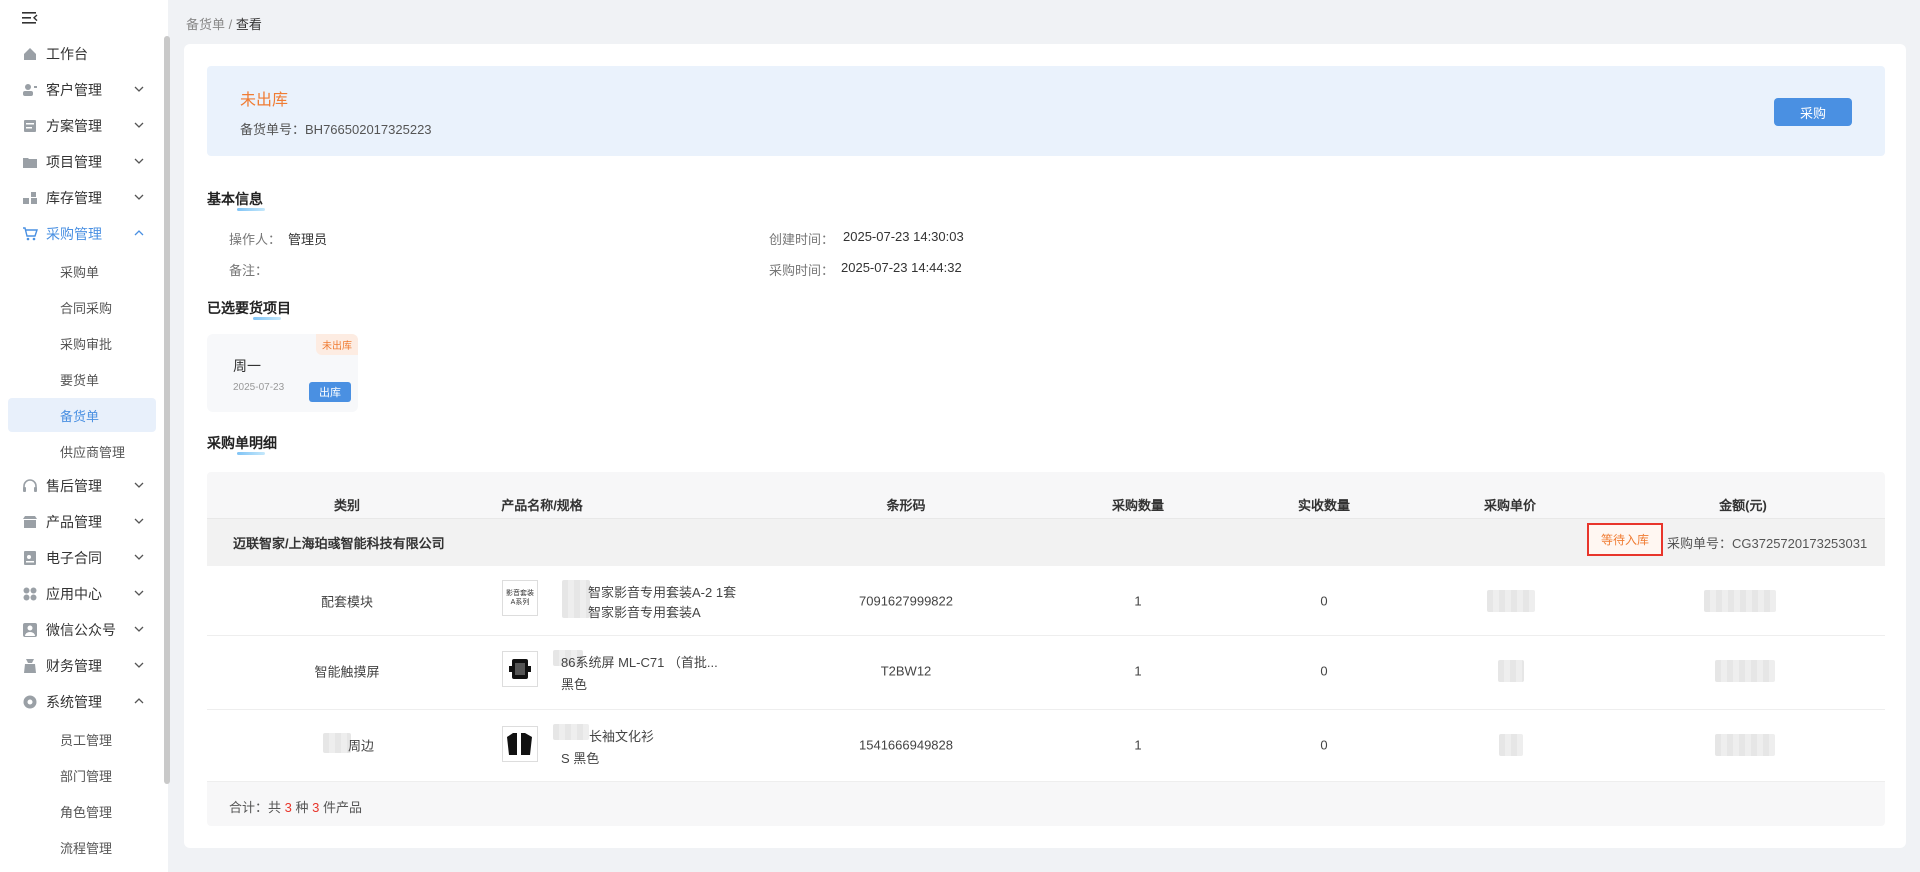 The width and height of the screenshot is (1920, 872). I want to click on purchase-time-value: 2025-07-23 14:44:32, so click(901, 267).